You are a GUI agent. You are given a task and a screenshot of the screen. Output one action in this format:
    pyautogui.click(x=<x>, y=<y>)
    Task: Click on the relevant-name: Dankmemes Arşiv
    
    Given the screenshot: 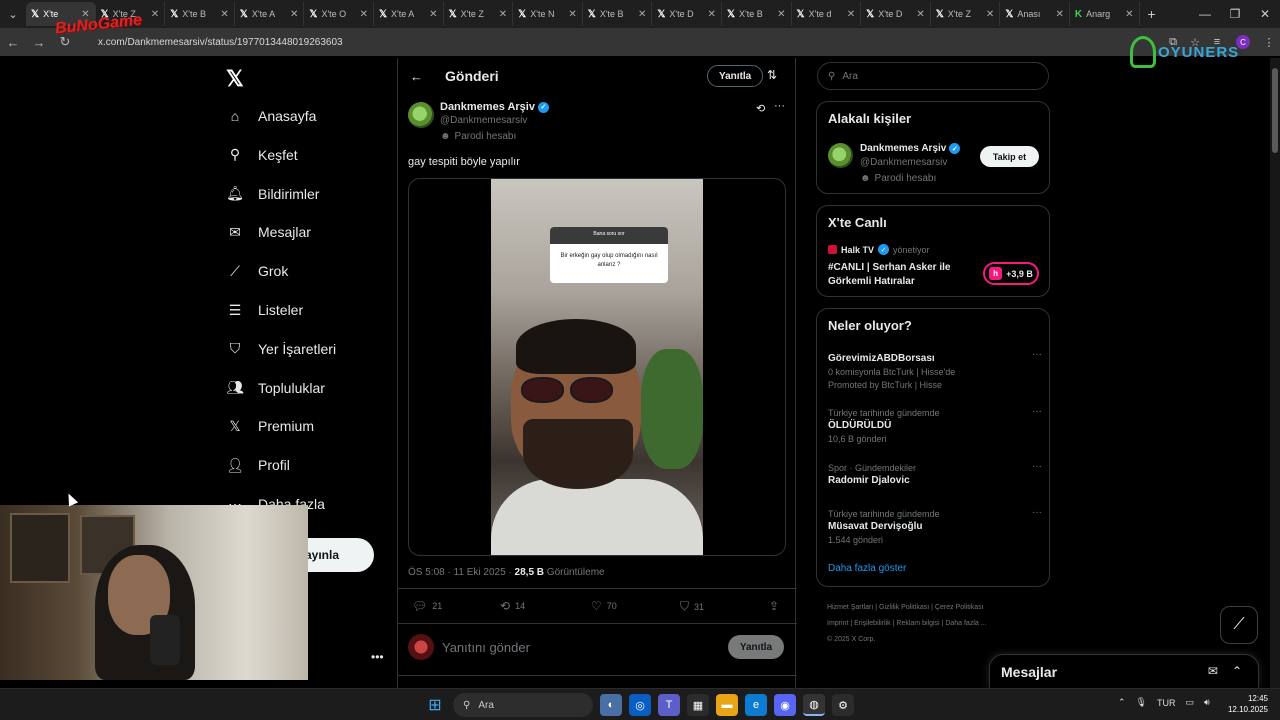 What is the action you would take?
    pyautogui.click(x=903, y=148)
    